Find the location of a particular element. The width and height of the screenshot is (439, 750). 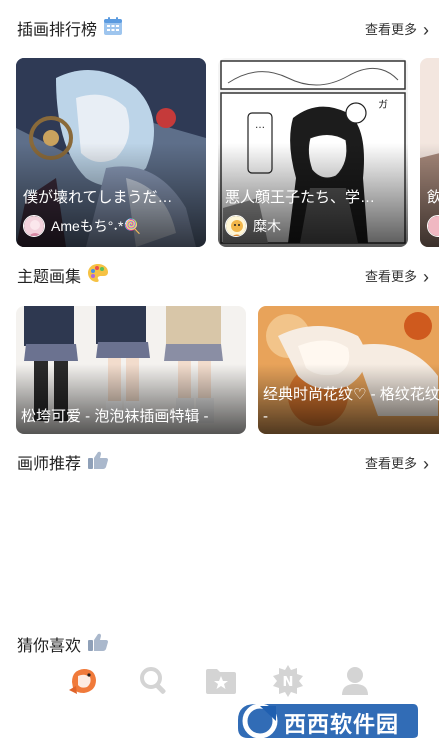

watermark-text: 西西软件园 is located at coordinates (342, 725).